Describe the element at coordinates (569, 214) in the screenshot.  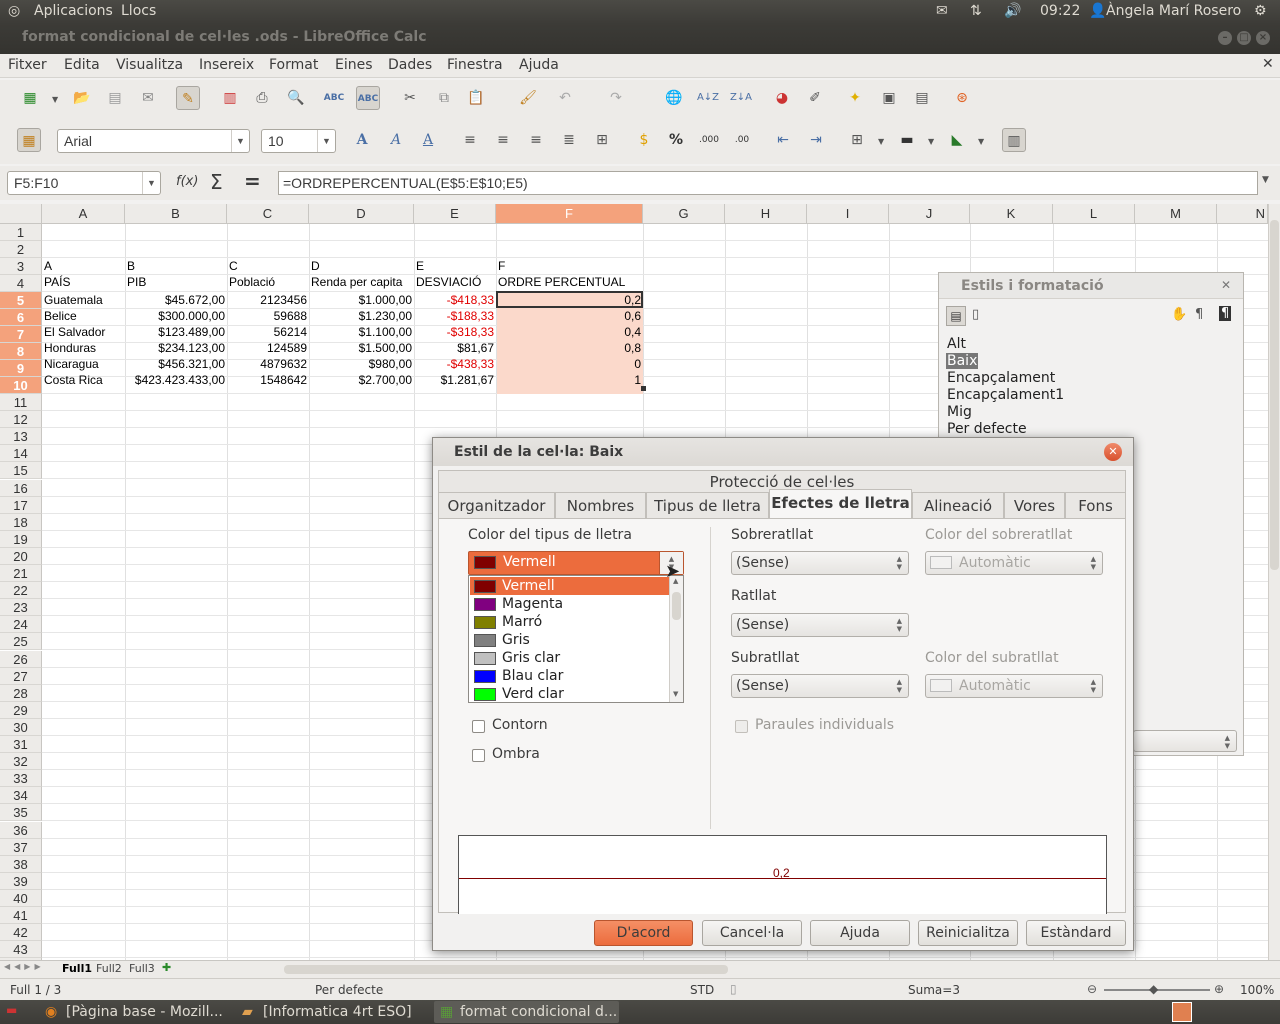
I see `column-header-f: F` at that location.